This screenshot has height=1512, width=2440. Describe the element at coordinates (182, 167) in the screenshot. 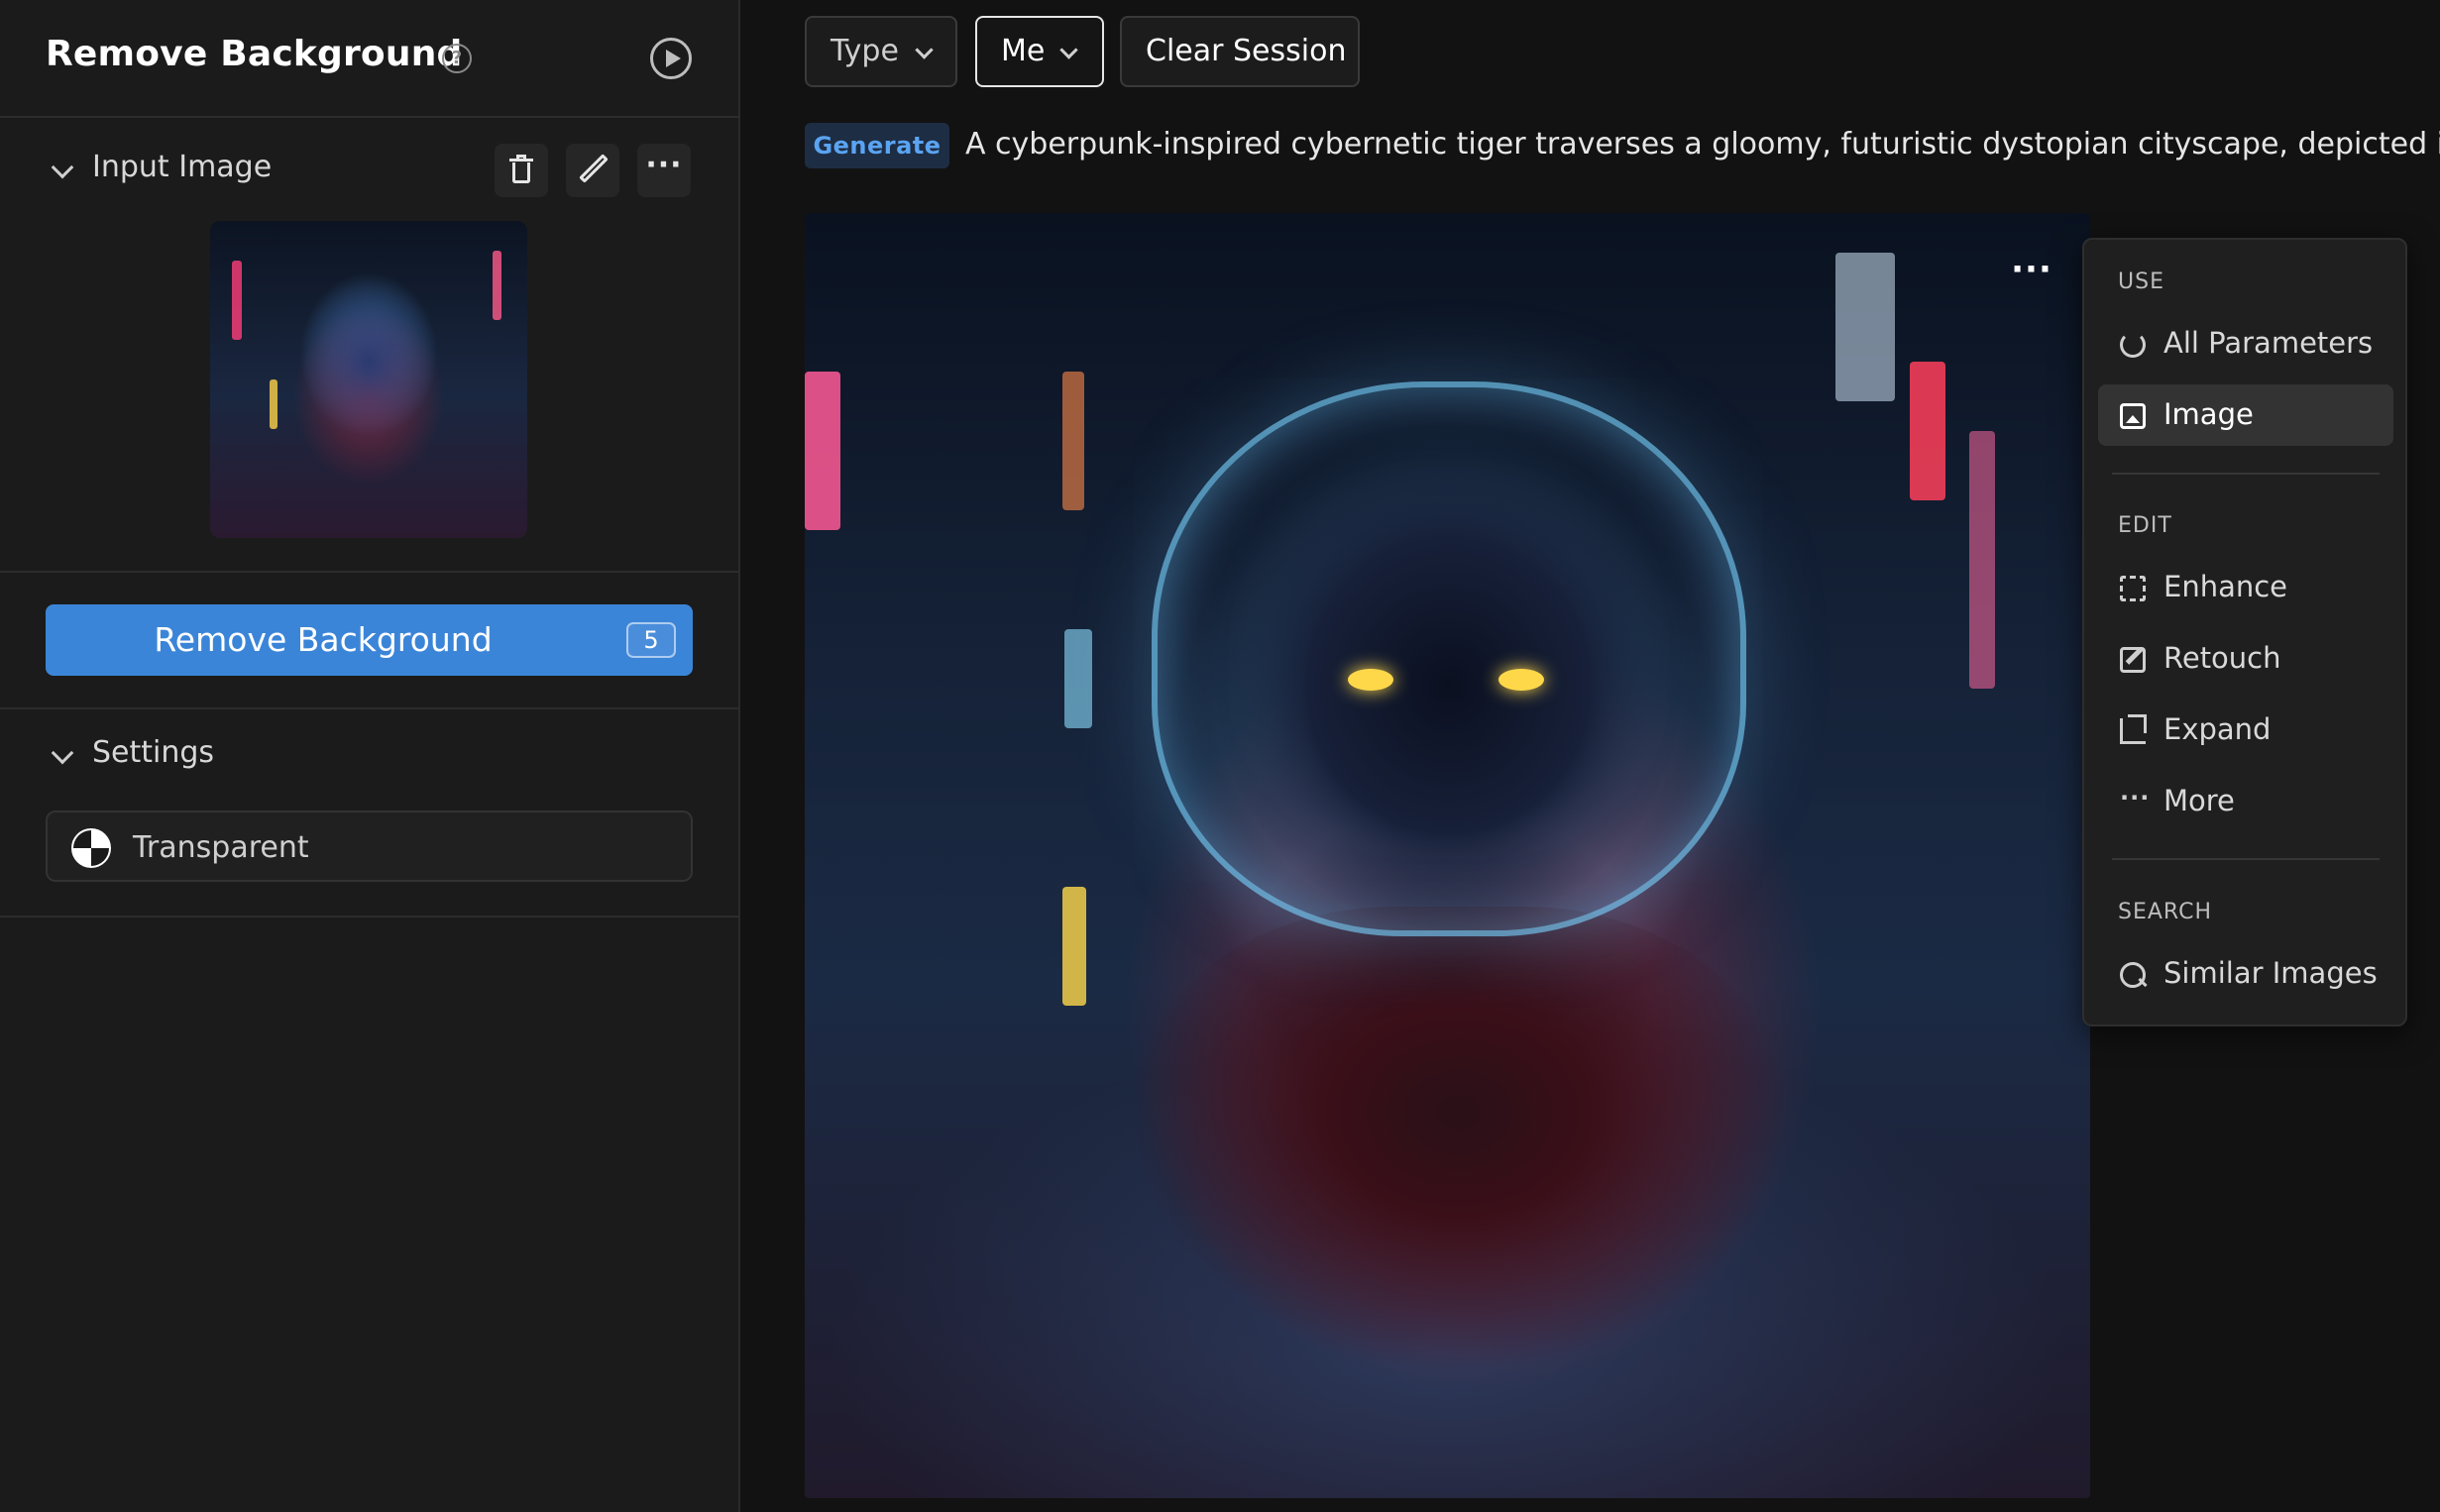

I see `input-image-label: Input Image` at that location.